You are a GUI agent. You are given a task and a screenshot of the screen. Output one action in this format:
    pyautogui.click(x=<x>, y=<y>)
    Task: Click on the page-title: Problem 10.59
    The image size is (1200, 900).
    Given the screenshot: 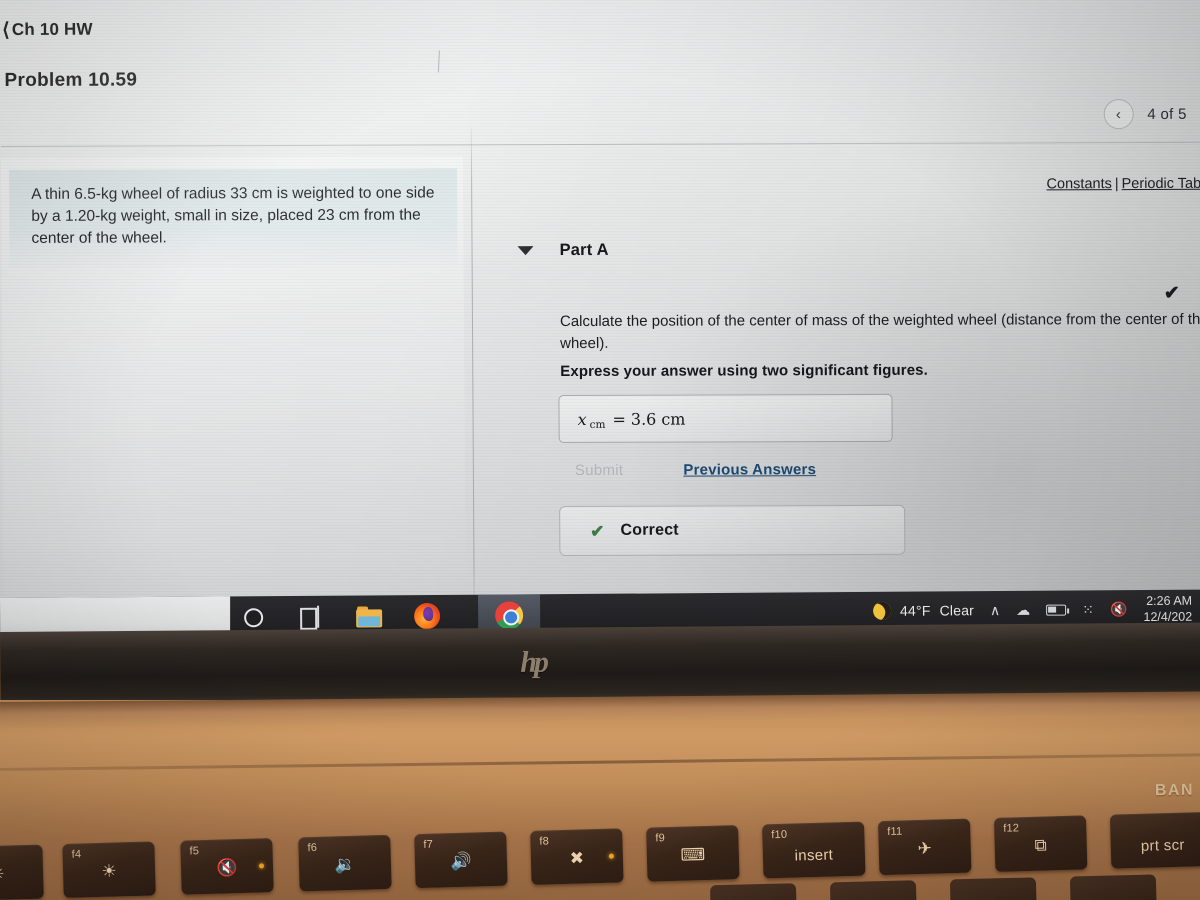 What is the action you would take?
    pyautogui.click(x=71, y=80)
    